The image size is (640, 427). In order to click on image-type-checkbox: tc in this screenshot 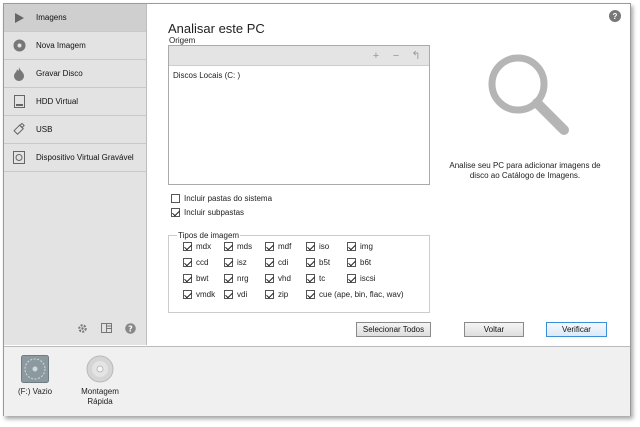, I will do `click(315, 278)`.